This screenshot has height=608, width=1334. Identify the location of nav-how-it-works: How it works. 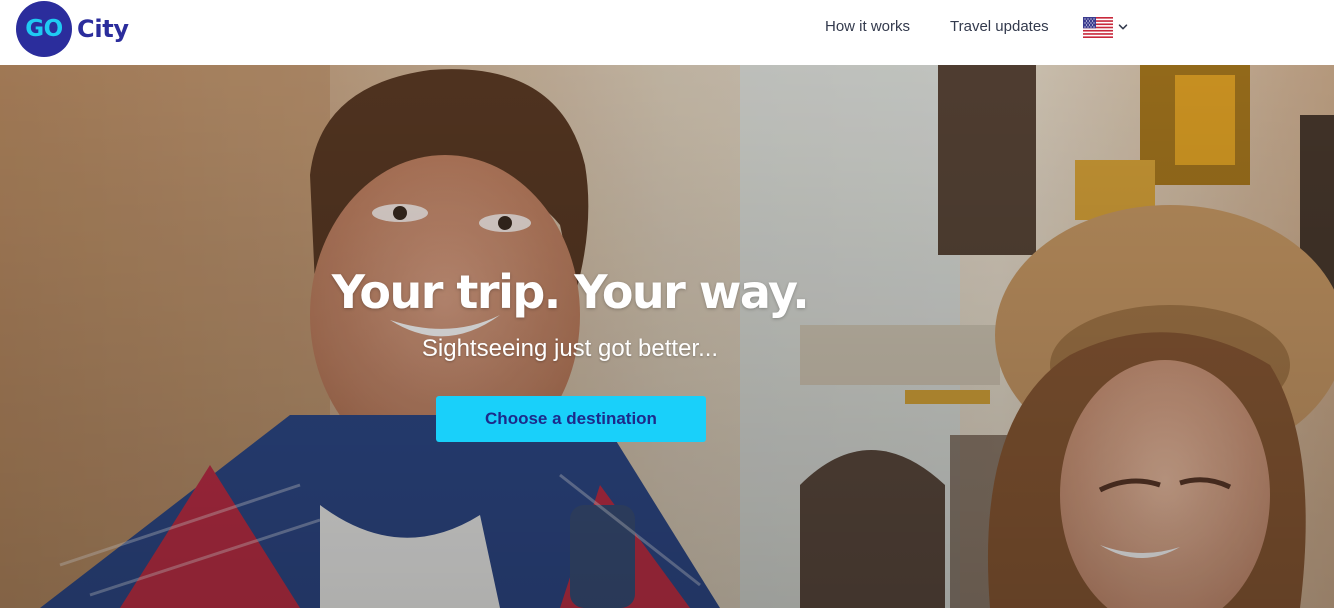
(867, 27).